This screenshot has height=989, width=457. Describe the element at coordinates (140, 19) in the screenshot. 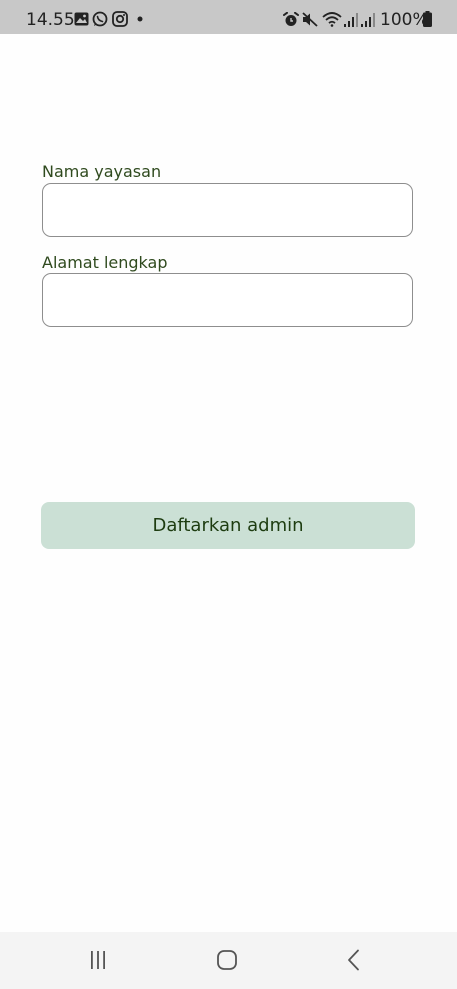

I see `dot-icon` at that location.